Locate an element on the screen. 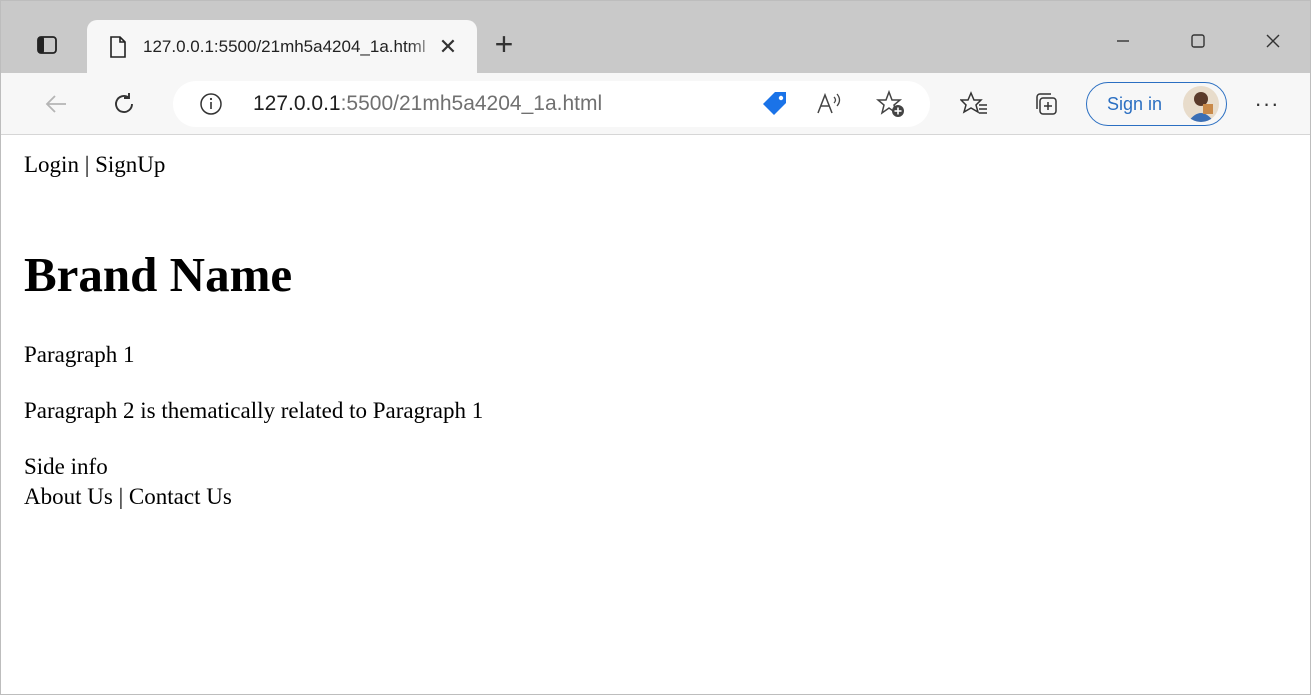  address-bar: 127.0.0.1:5500/21mh5a4204_1a.html is located at coordinates (551, 104).